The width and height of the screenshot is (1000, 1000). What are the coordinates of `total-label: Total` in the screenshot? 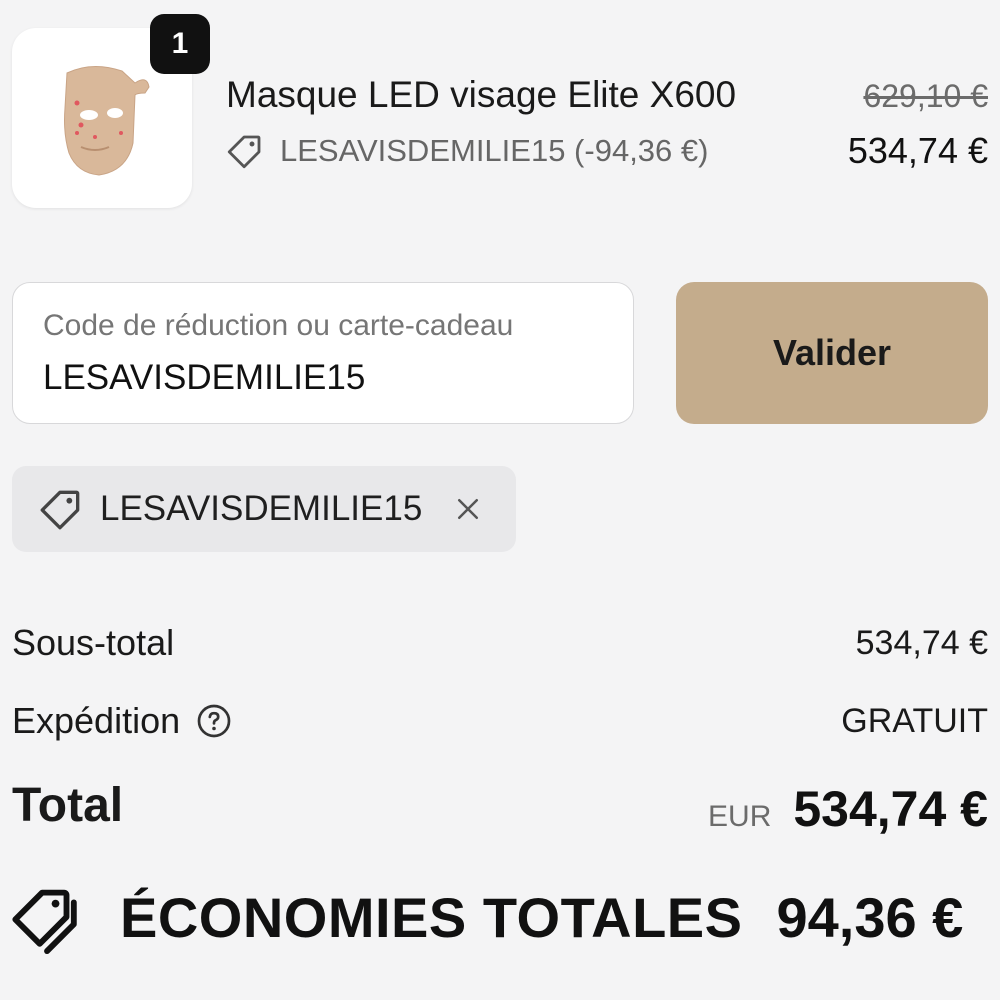 It's located at (68, 805).